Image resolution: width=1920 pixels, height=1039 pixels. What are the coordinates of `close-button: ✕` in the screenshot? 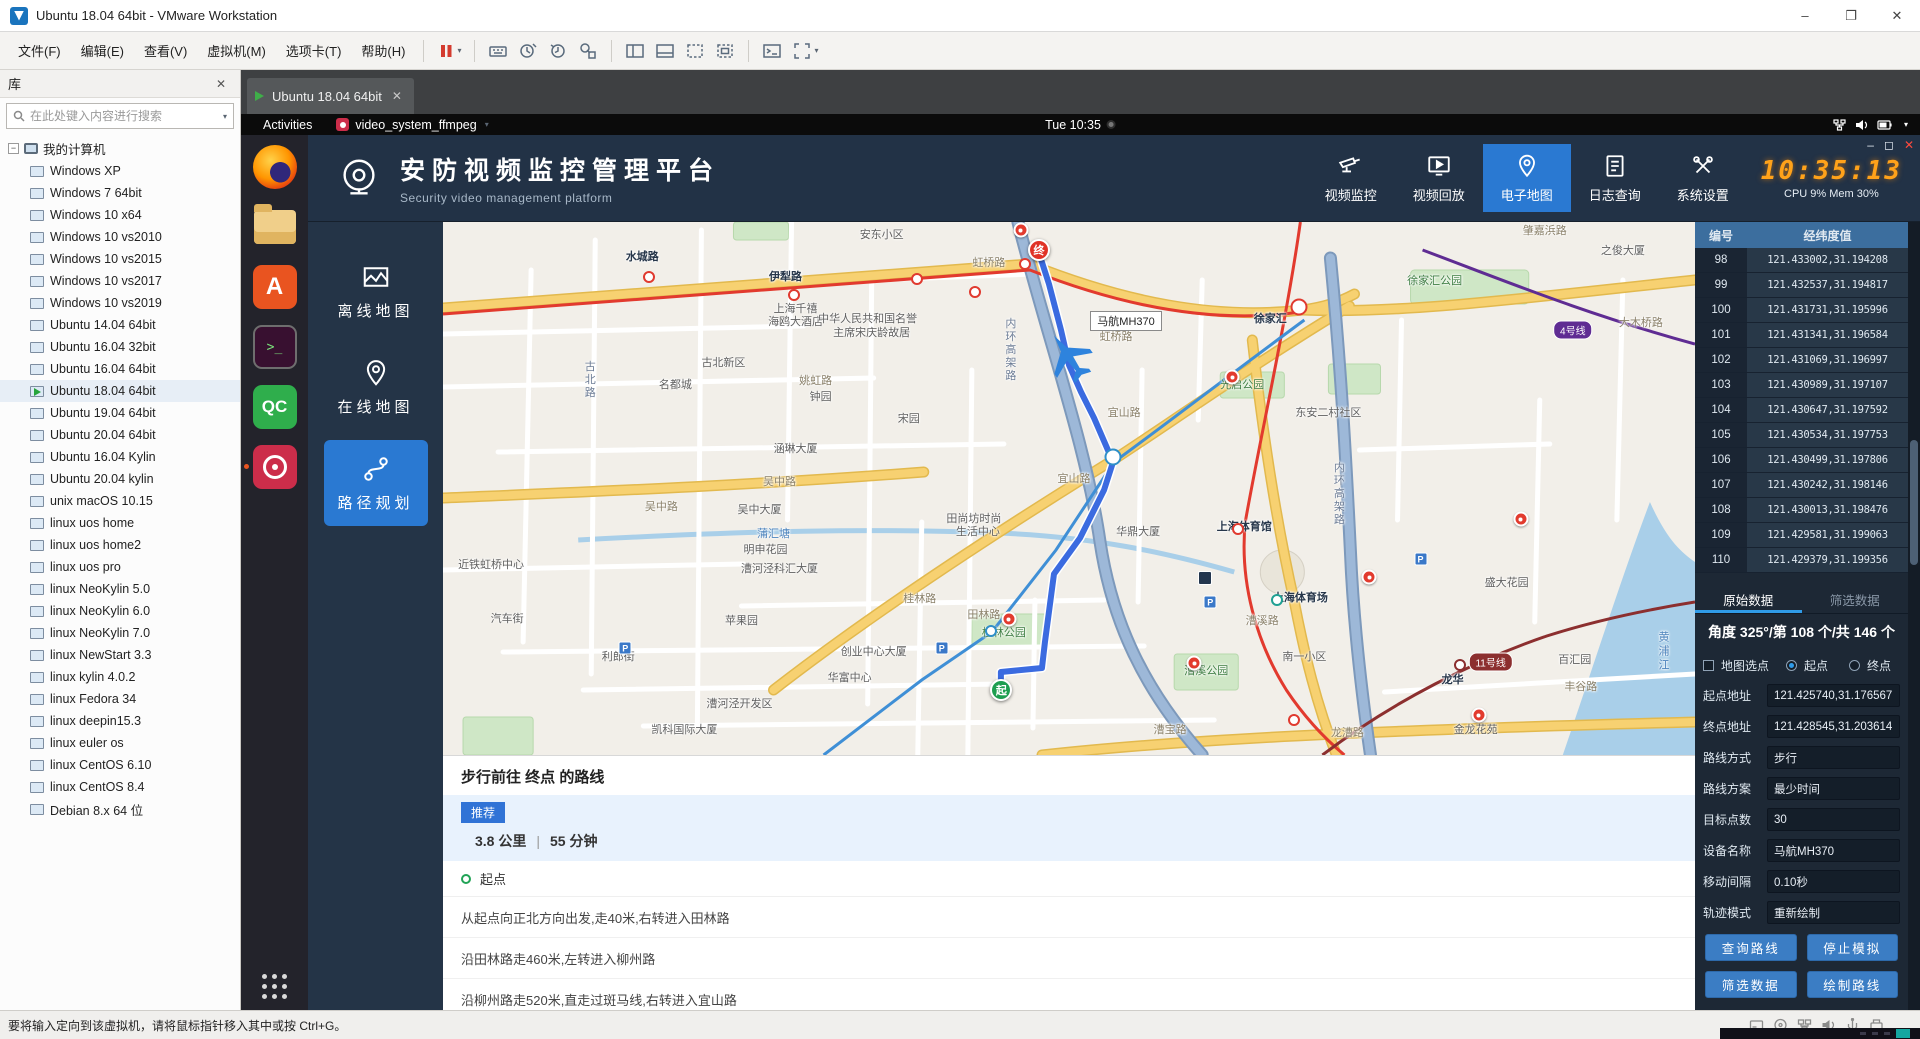 It's located at (1897, 15).